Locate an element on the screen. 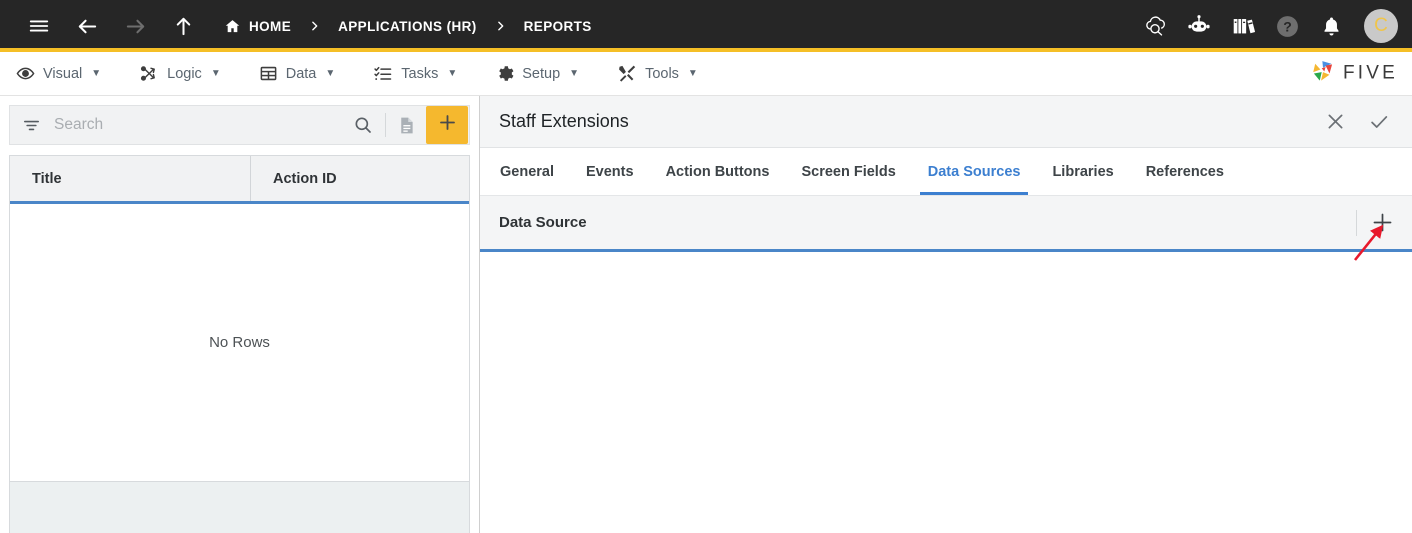 The height and width of the screenshot is (533, 1412). breadcrumb: HOME APPLICATIONS (HR) REPORTS is located at coordinates (408, 26).